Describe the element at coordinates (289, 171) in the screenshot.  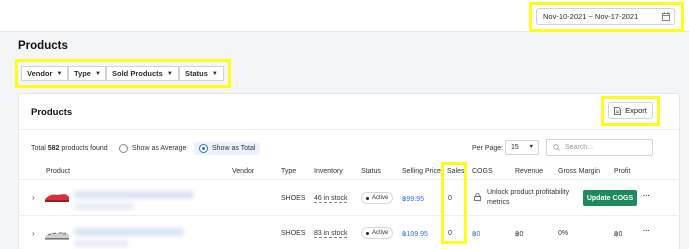
I see `column-header-type: Type` at that location.